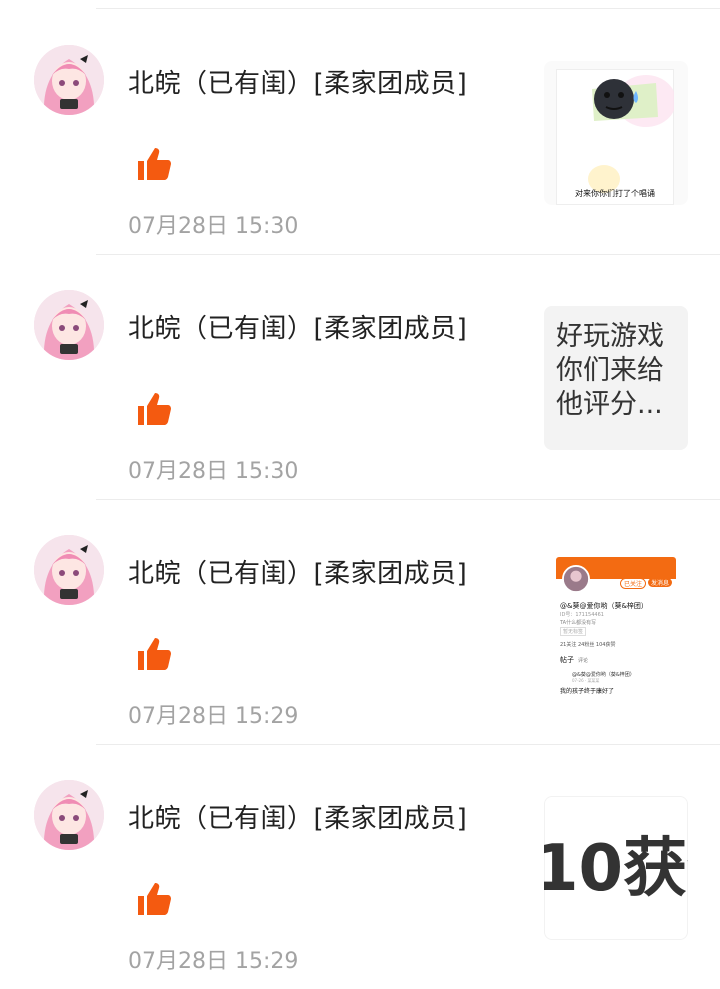  What do you see at coordinates (615, 193) in the screenshot?
I see `thumbnail-caption: 对来你你们打了个唱诵` at bounding box center [615, 193].